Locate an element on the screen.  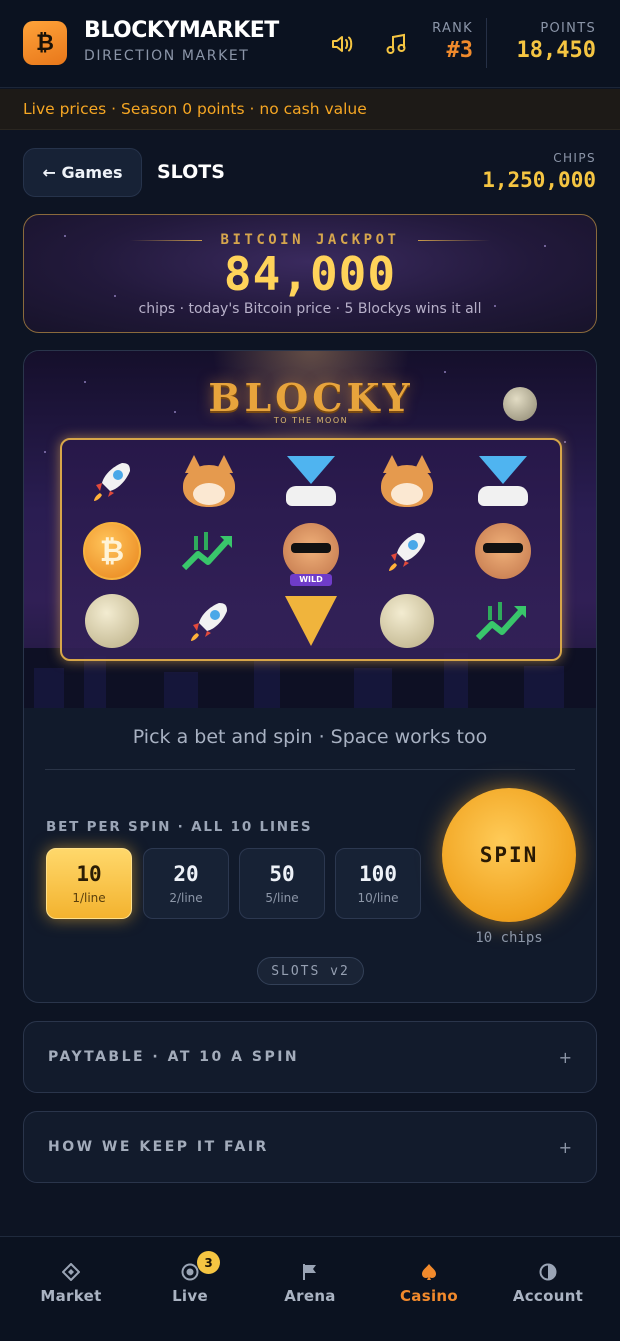
account-icon is located at coordinates (548, 1272).